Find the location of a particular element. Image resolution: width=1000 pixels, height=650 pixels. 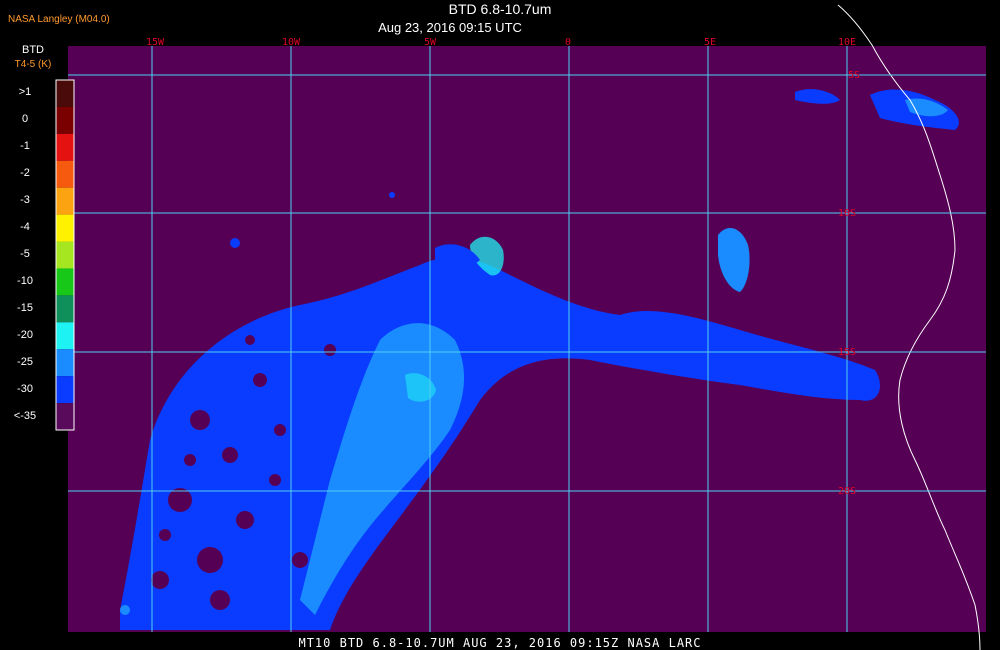

lon-label-15w: 15W is located at coordinates (155, 42).